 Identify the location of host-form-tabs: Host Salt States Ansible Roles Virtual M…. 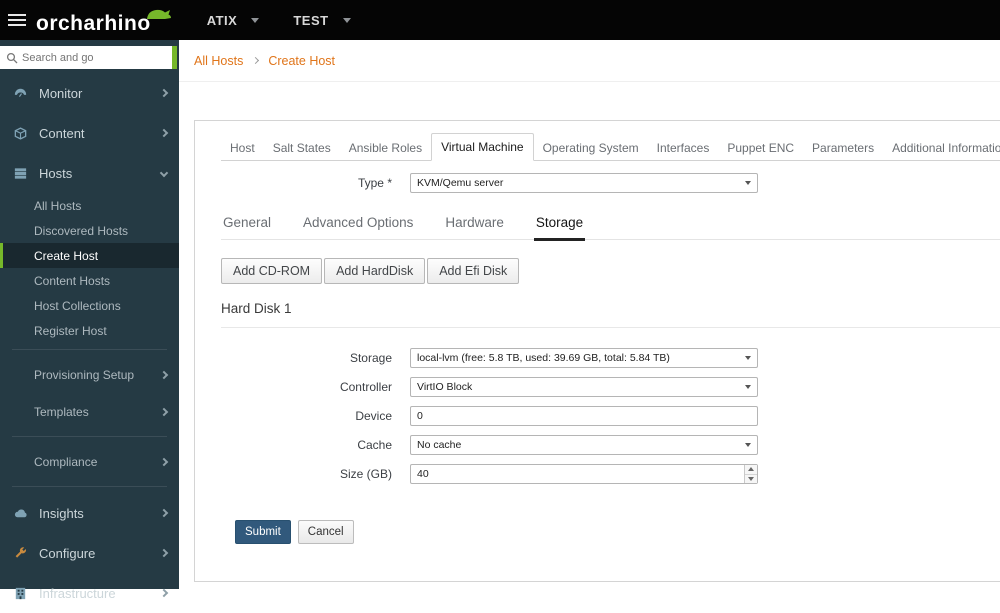
(610, 147).